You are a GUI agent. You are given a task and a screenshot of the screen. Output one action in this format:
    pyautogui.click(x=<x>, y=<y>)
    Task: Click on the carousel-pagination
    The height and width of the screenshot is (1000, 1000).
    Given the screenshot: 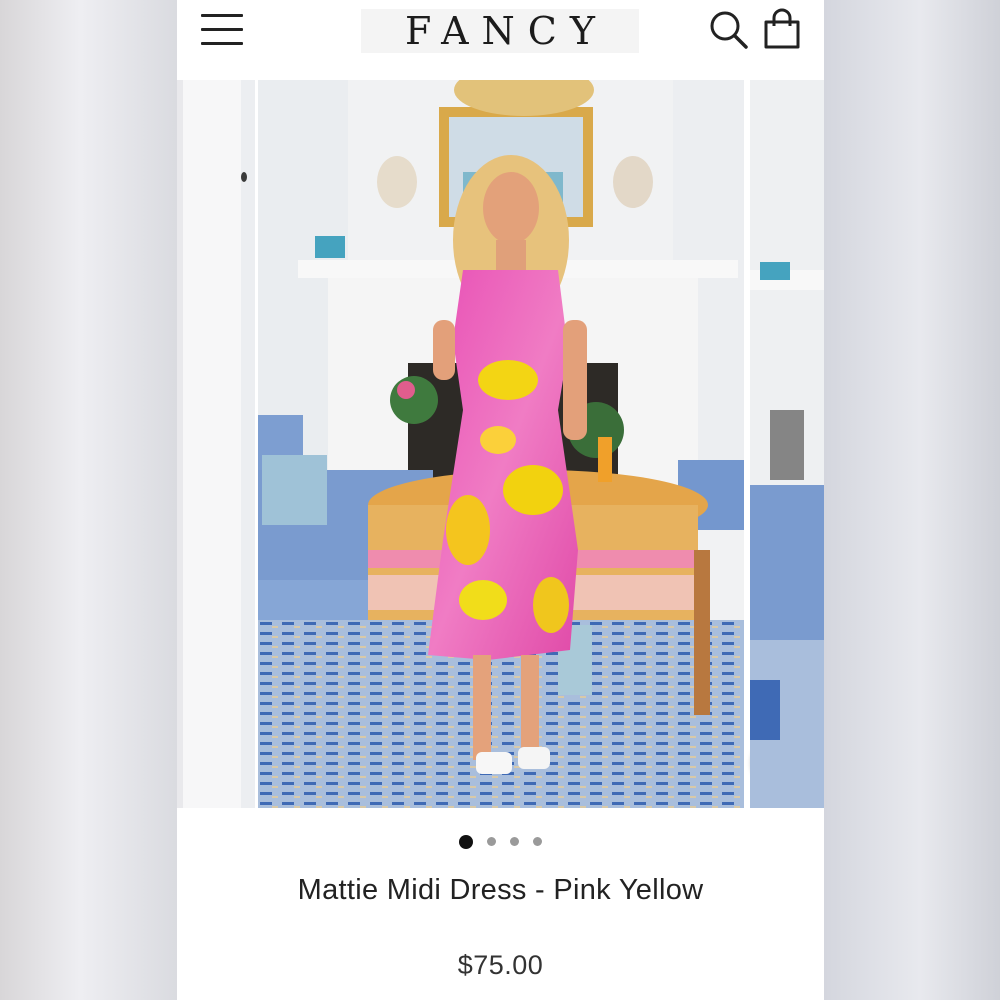 What is the action you would take?
    pyautogui.click(x=500, y=841)
    